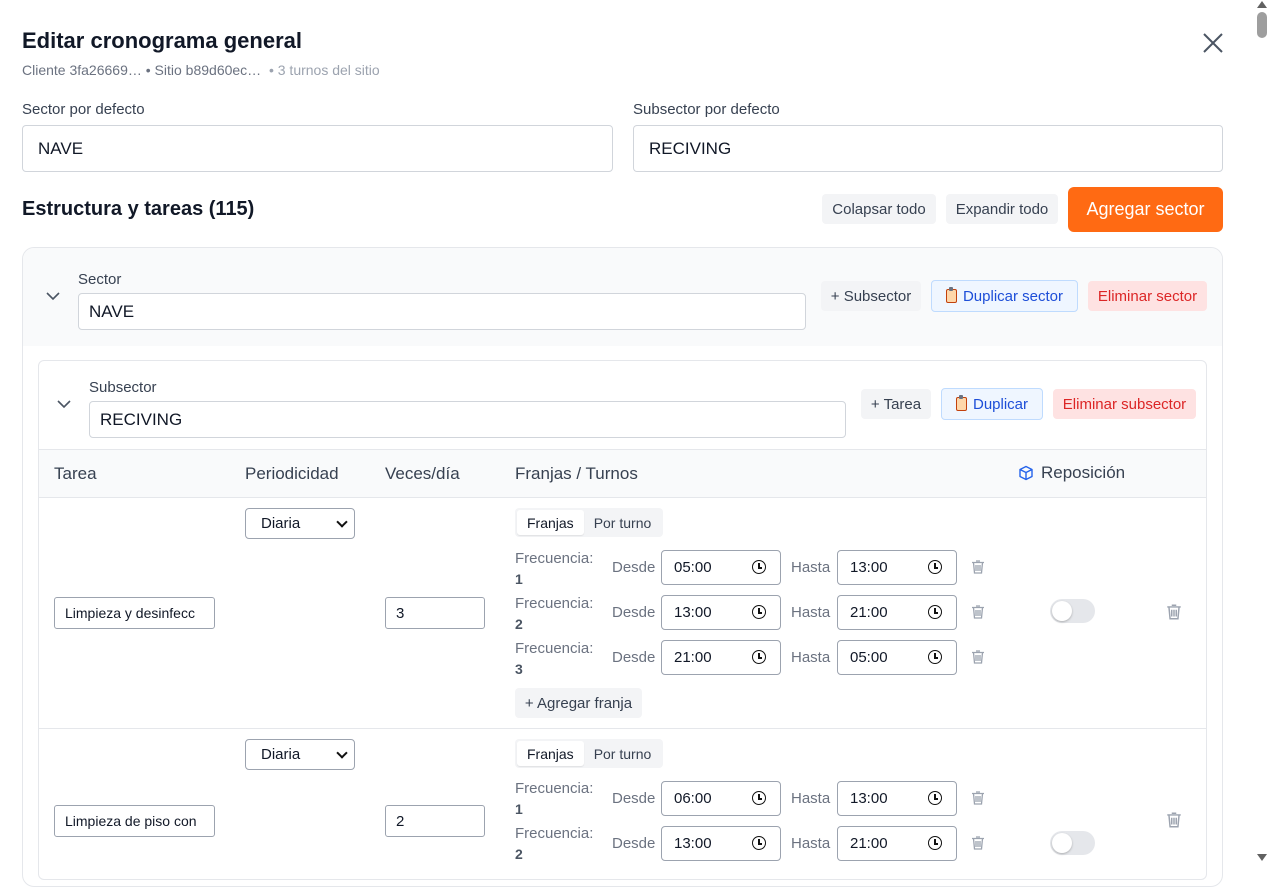 This screenshot has height=887, width=1271. What do you see at coordinates (1262, 25) in the screenshot?
I see `scroll-thumb` at bounding box center [1262, 25].